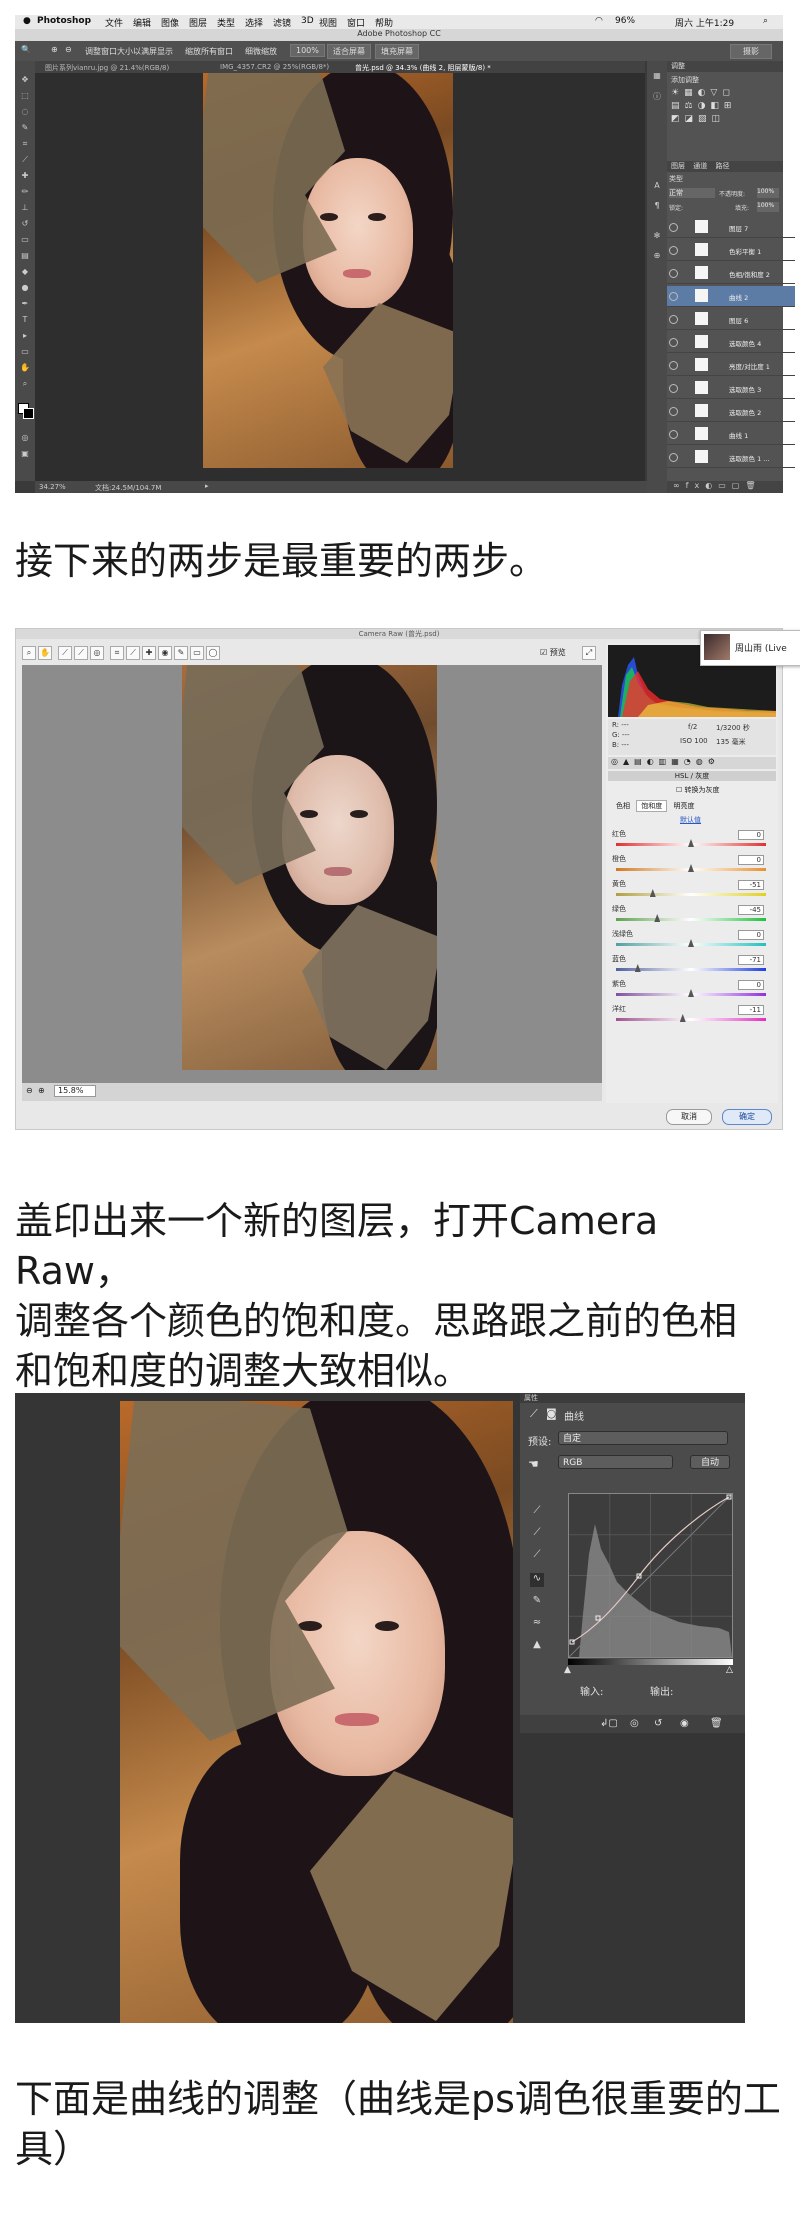  I want to click on eraser-tool-icon: ▭, so click(25, 240).